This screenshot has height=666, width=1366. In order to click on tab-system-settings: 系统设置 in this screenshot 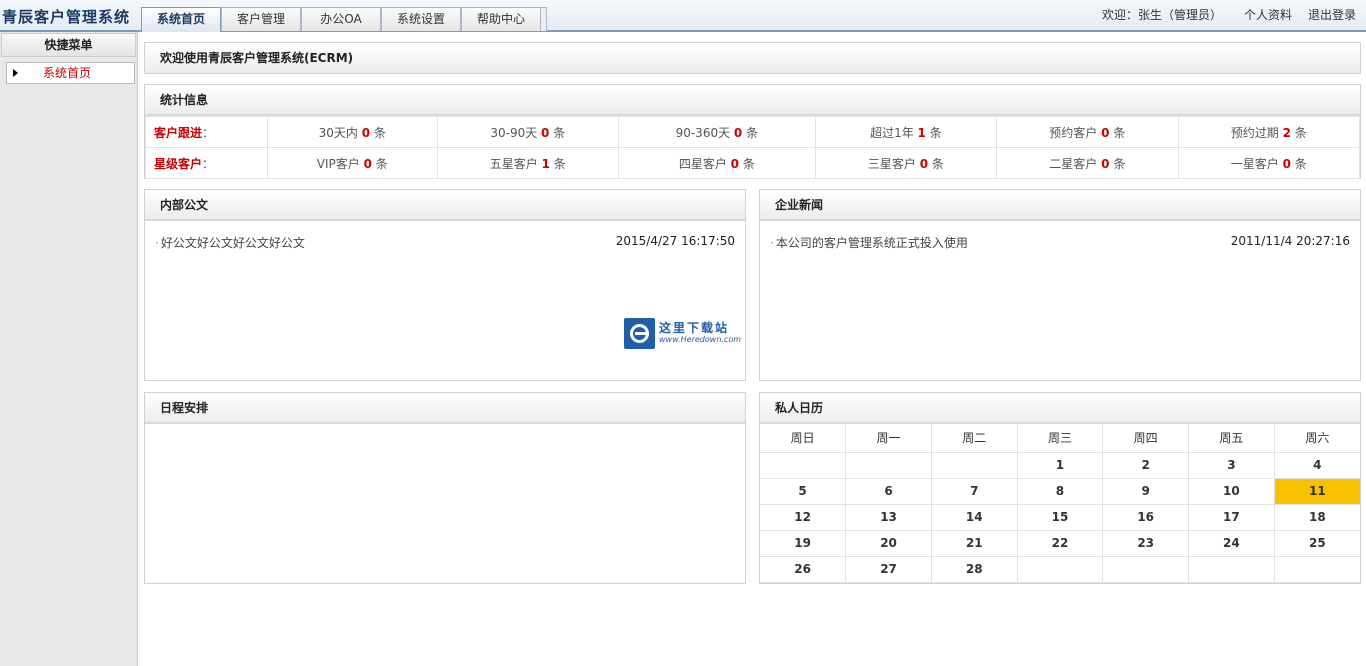, I will do `click(421, 19)`.